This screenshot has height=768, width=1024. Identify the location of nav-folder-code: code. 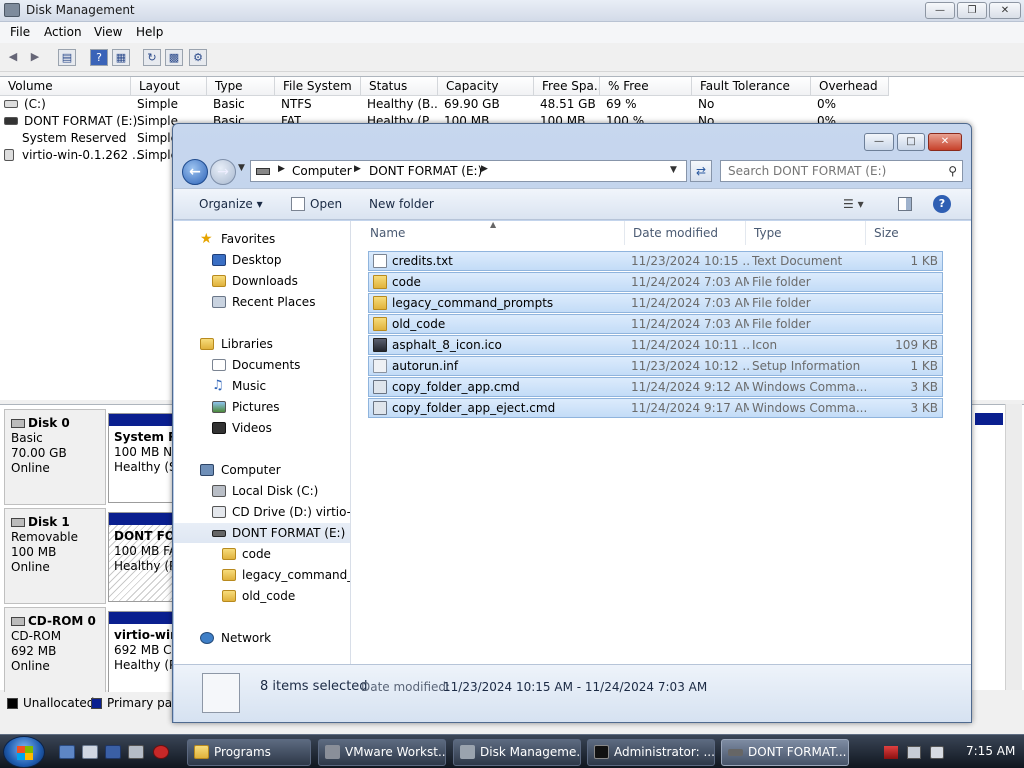
(262, 554).